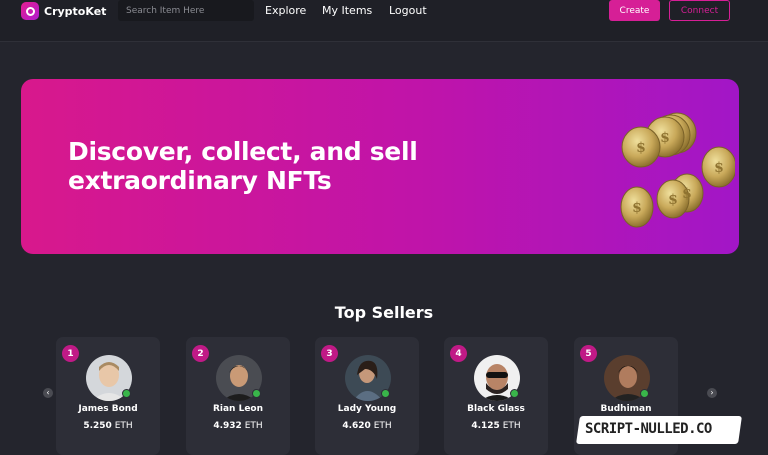 The image size is (768, 455). I want to click on nav-link-explore: Explore, so click(285, 10).